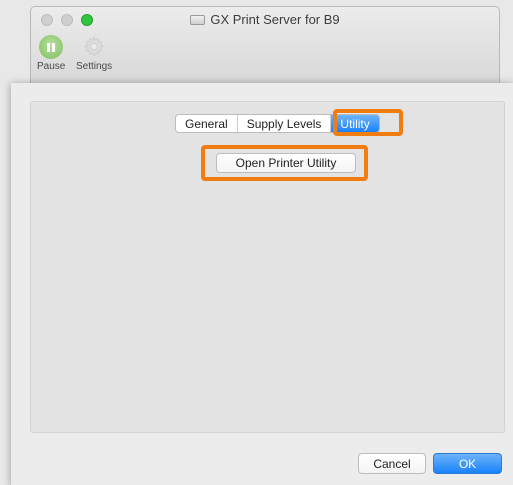 The height and width of the screenshot is (485, 513). I want to click on gear-icon, so click(94, 46).